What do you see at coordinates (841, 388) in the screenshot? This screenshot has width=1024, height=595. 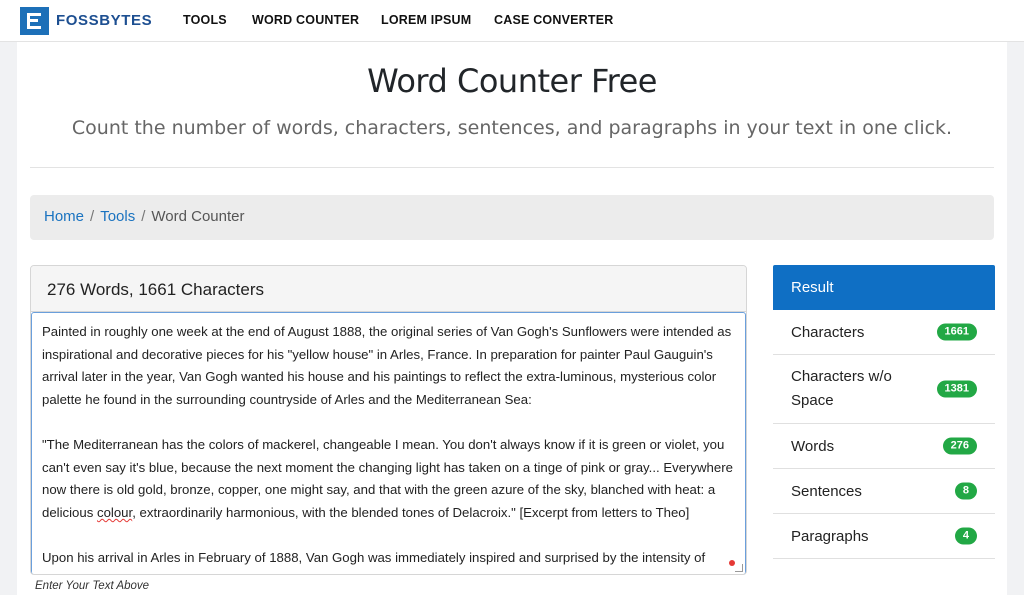 I see `result-label: Characters w/o Space` at bounding box center [841, 388].